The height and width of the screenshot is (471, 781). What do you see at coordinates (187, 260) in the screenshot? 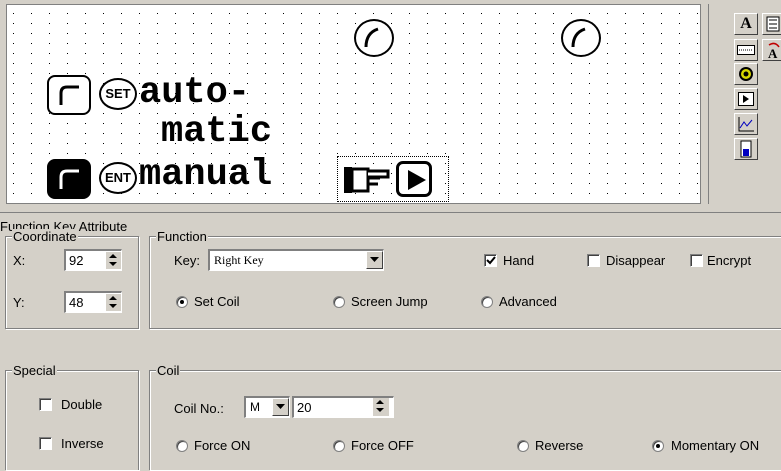
I see `key-label: Key:` at bounding box center [187, 260].